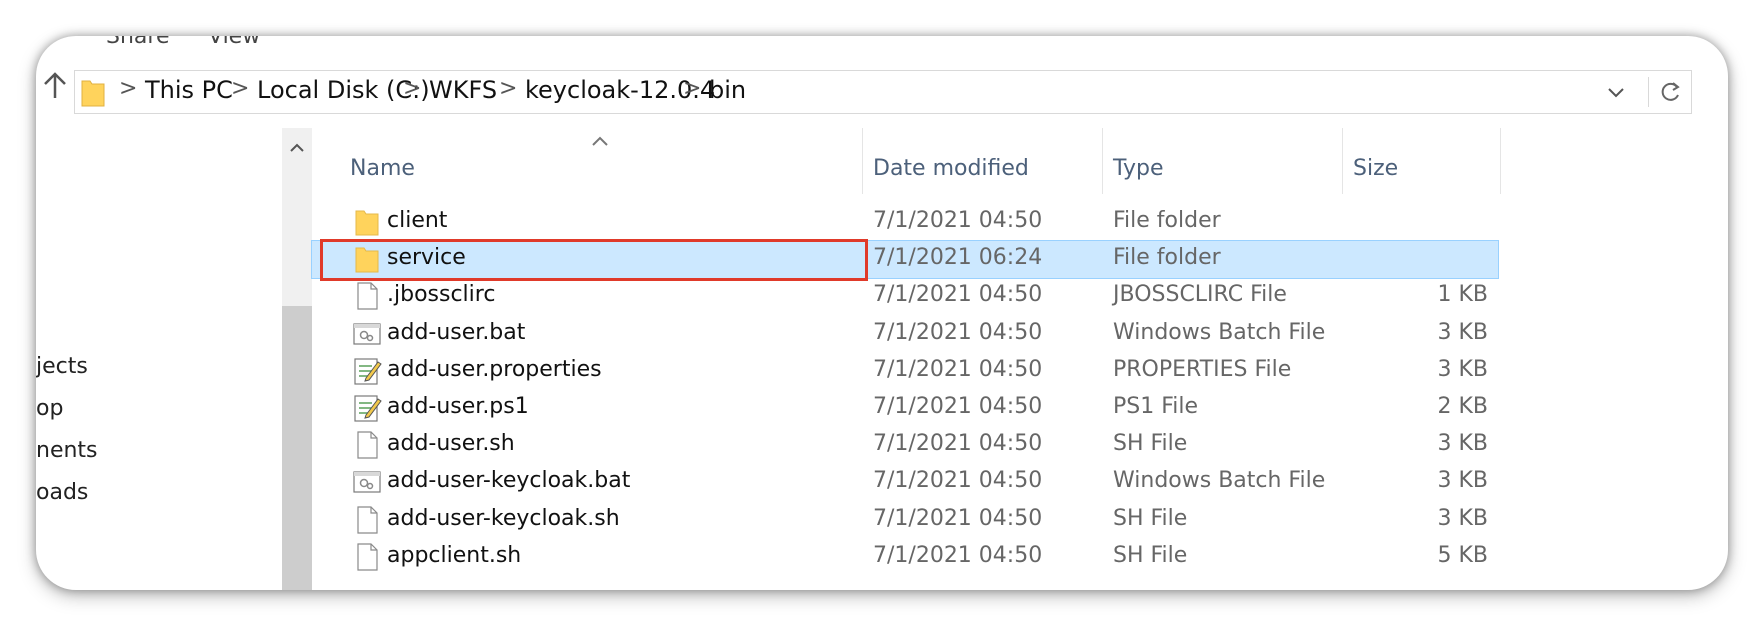 Image resolution: width=1764 pixels, height=626 pixels. What do you see at coordinates (1156, 406) in the screenshot?
I see `file-type: PS1 File` at bounding box center [1156, 406].